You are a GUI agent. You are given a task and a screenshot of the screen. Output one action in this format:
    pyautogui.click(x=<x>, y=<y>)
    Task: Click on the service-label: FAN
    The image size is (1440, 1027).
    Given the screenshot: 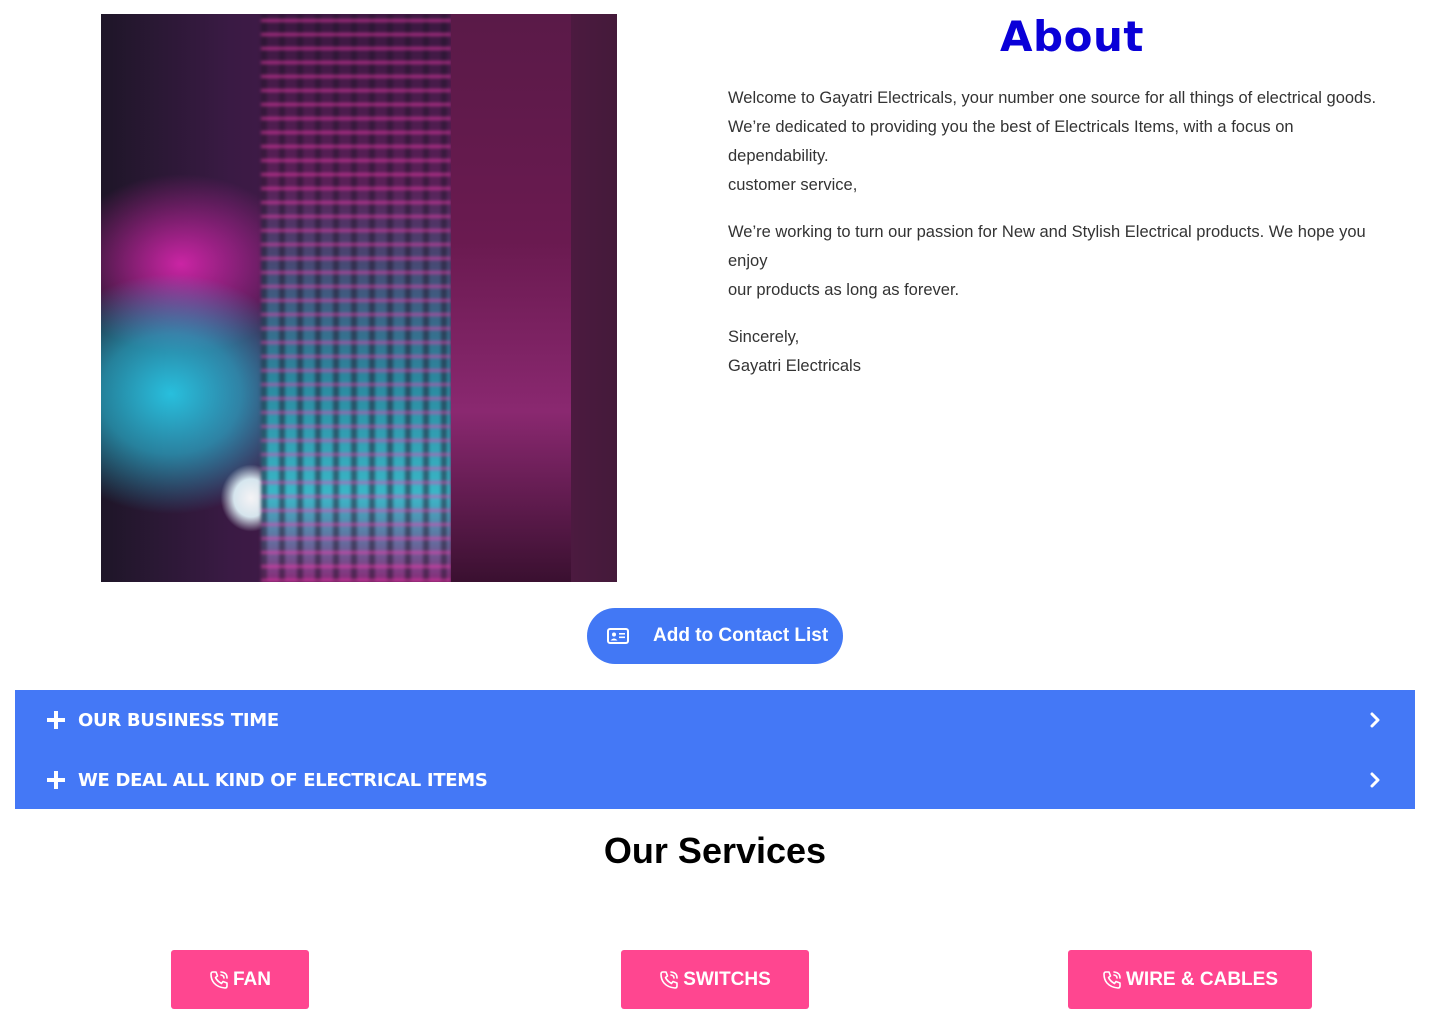 What is the action you would take?
    pyautogui.click(x=252, y=979)
    